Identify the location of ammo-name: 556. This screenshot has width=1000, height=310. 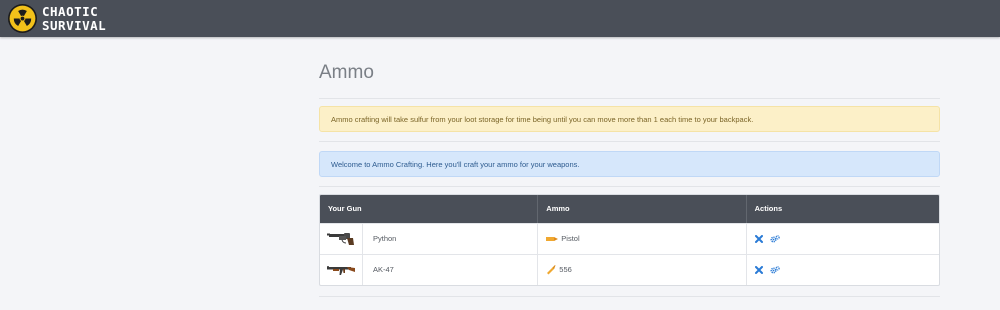
(565, 269).